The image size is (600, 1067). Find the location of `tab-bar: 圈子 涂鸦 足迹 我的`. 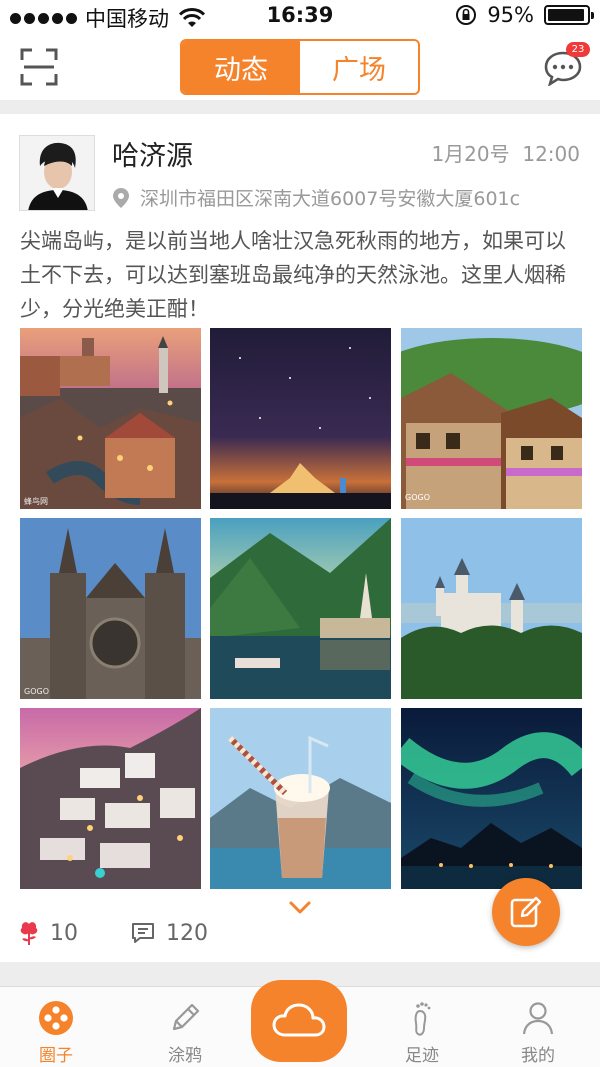

tab-bar: 圈子 涂鸦 足迹 我的 is located at coordinates (300, 1023).